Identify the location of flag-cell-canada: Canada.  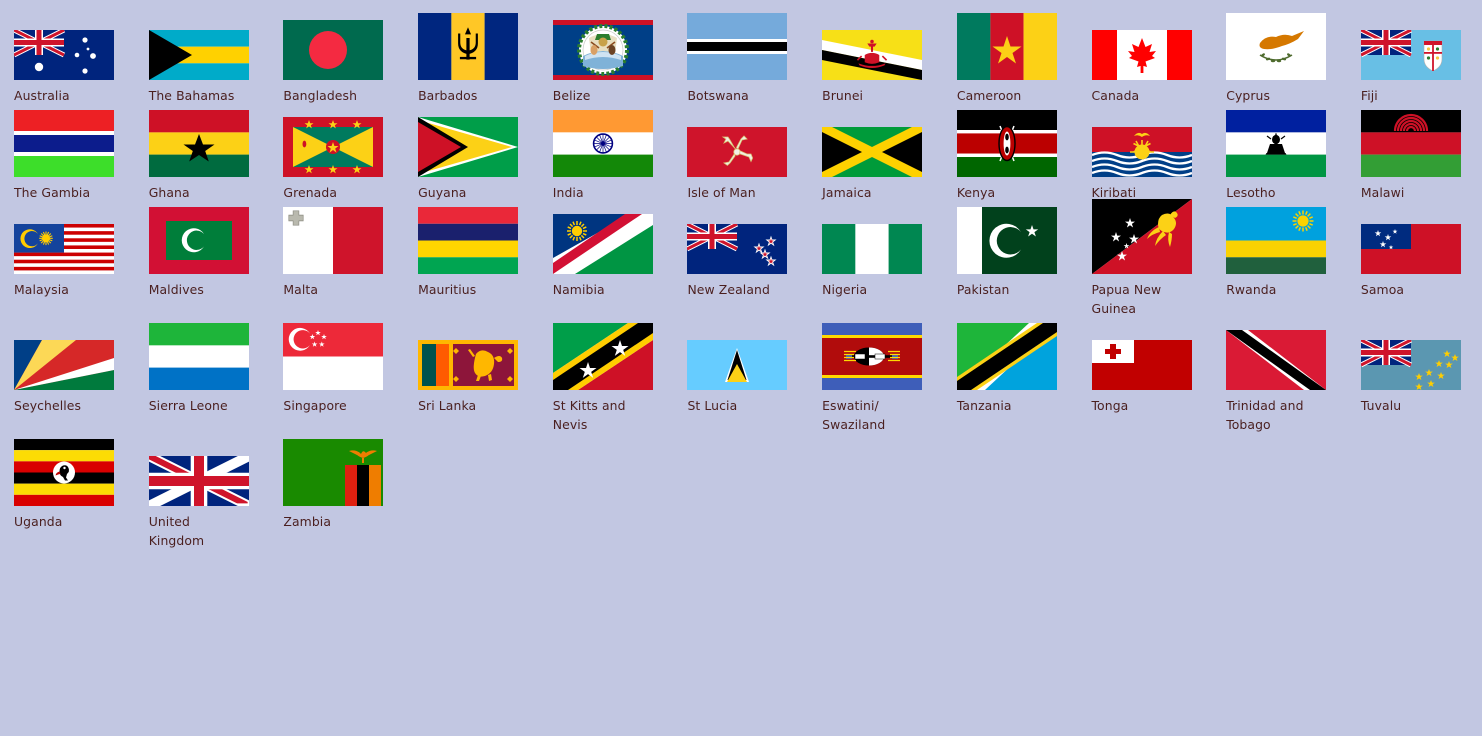
(1145, 56).